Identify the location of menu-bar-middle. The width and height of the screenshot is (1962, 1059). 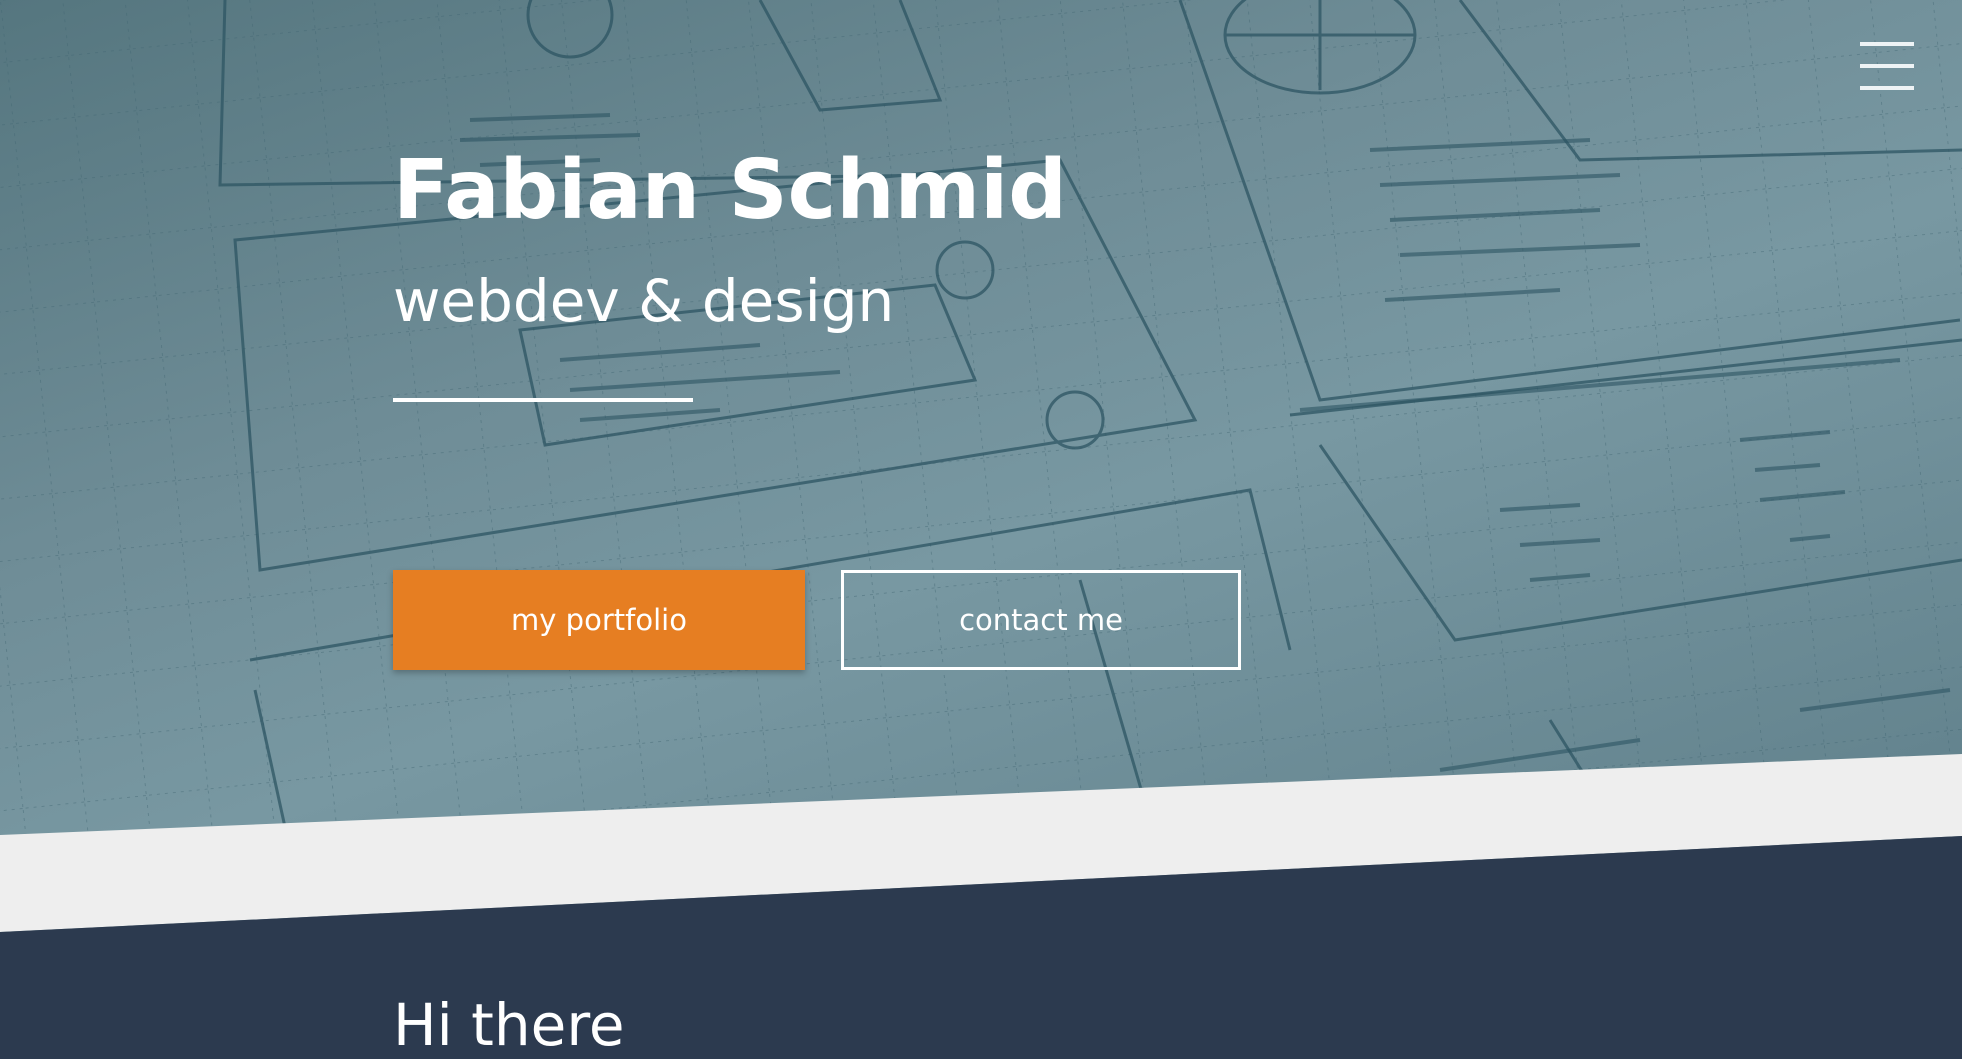
(1887, 66).